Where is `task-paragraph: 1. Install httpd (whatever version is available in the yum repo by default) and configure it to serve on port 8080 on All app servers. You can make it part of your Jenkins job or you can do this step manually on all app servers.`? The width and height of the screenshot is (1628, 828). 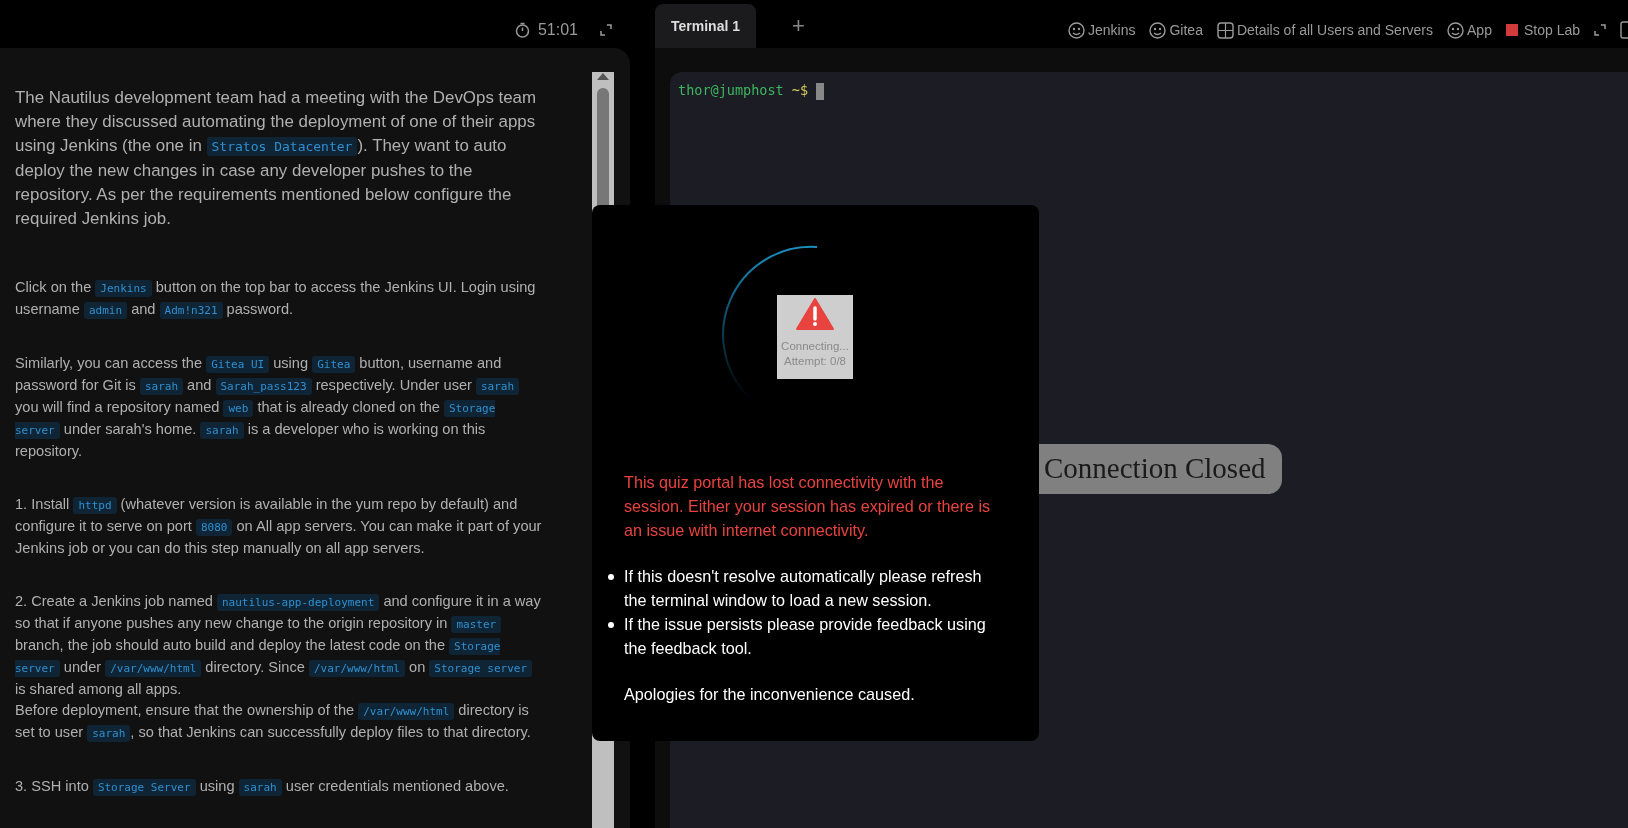 task-paragraph: 1. Install httpd (whatever version is available in the yum repo by default) and configure it to serve on port 8080 on All app servers. You can make it part of your Jenkins job or you can do this step manually on all app servers. is located at coordinates (279, 526).